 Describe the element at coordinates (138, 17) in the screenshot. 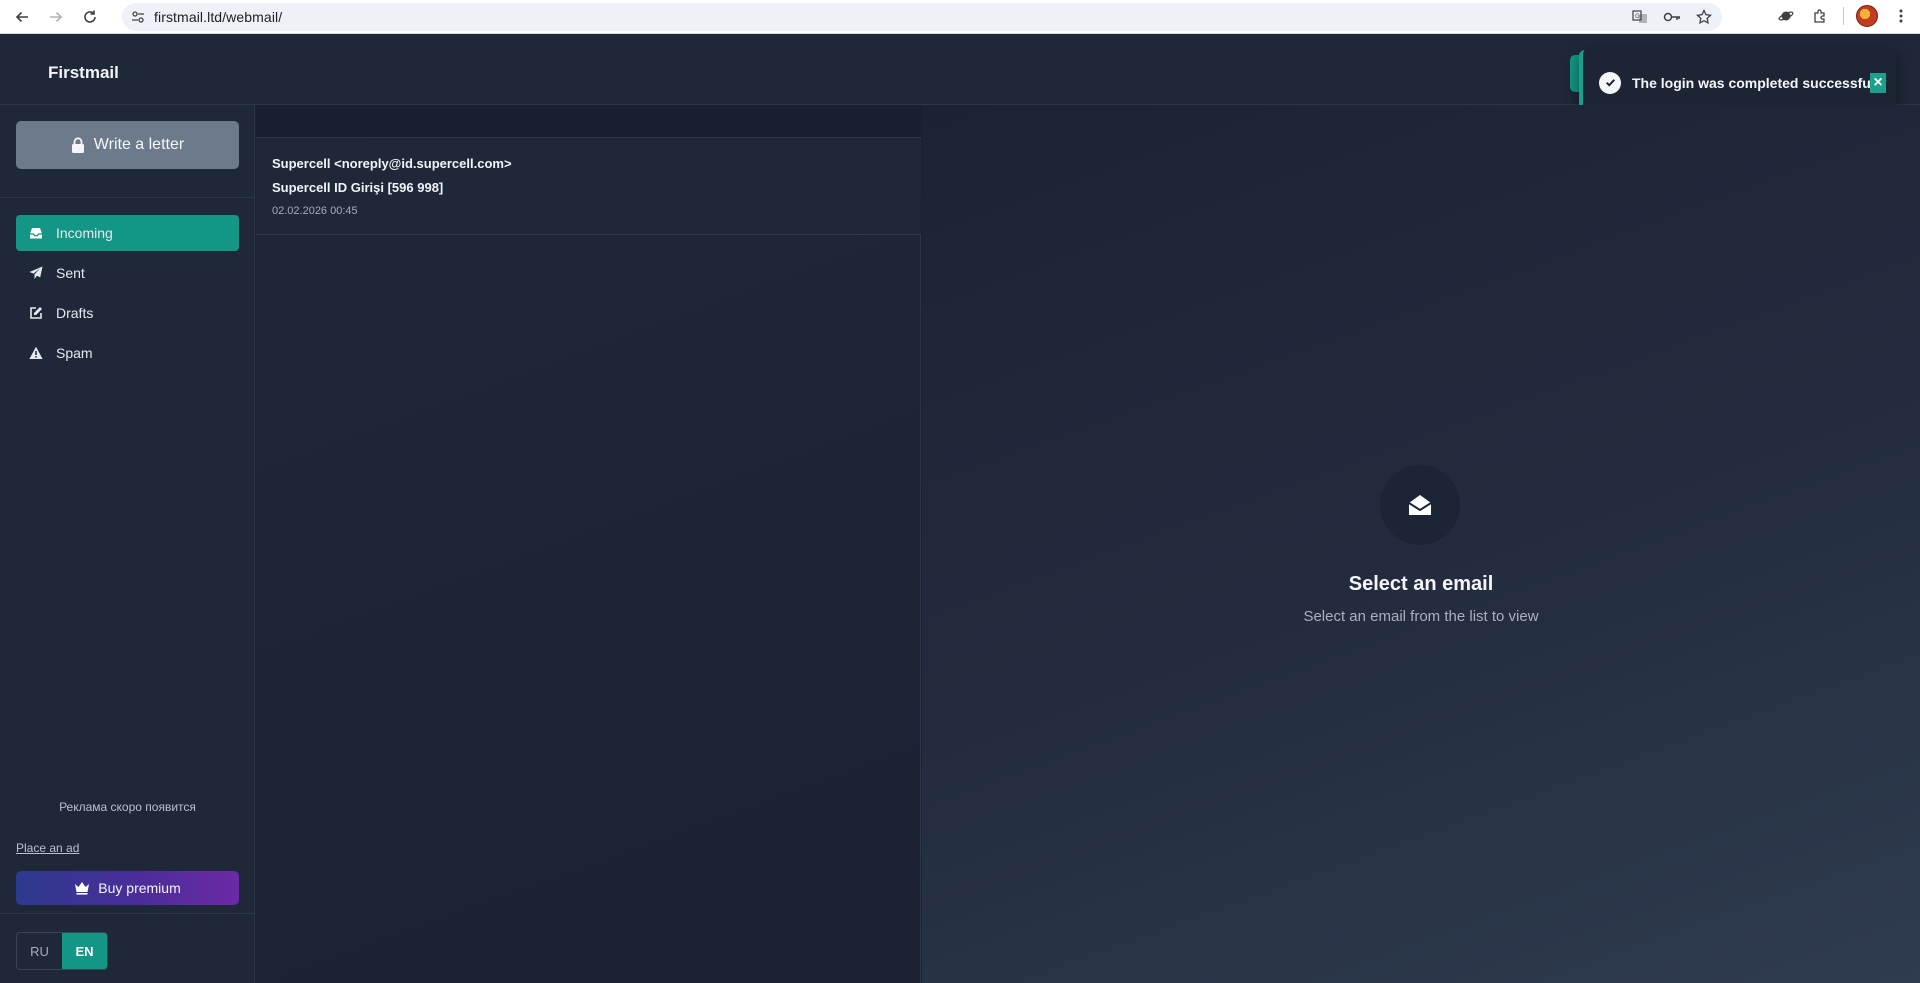

I see `site-info-icon` at that location.